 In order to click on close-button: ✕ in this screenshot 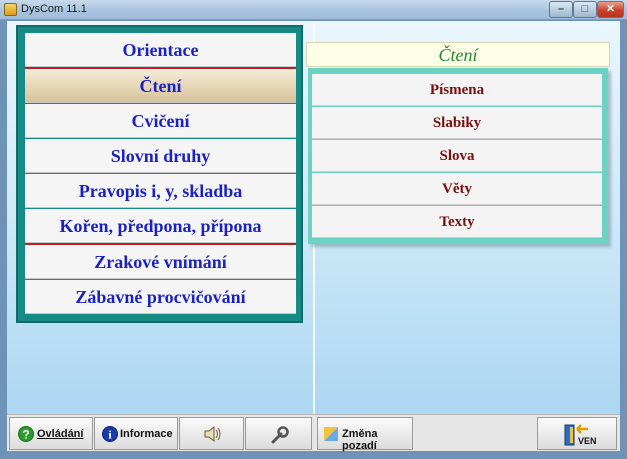, I will do `click(610, 9)`.